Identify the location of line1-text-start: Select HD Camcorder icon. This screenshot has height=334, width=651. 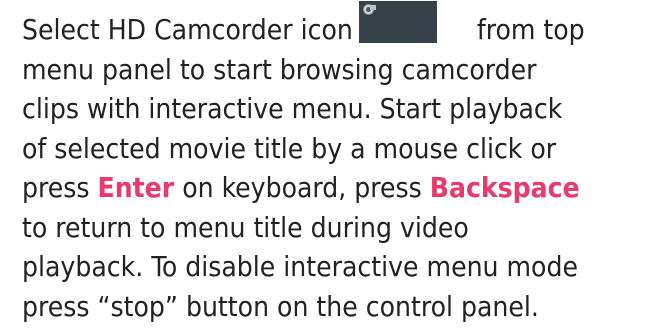
(187, 29).